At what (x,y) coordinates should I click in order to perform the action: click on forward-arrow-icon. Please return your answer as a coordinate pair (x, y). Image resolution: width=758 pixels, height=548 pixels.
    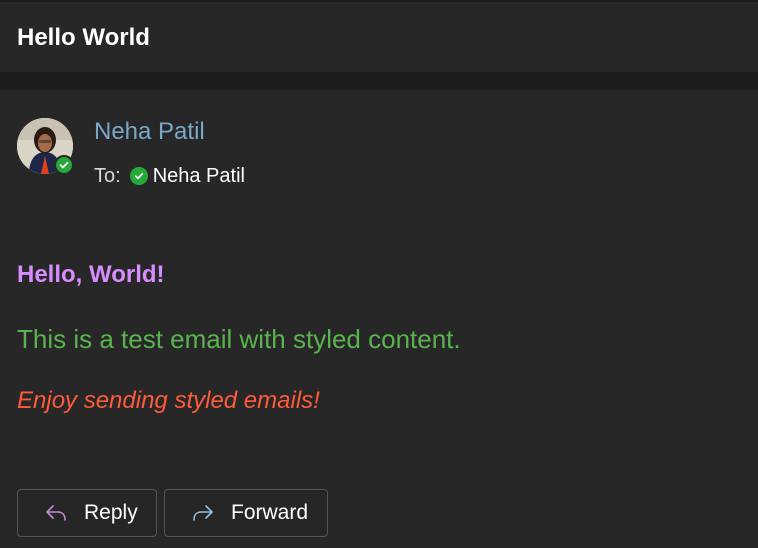
    Looking at the image, I should click on (203, 513).